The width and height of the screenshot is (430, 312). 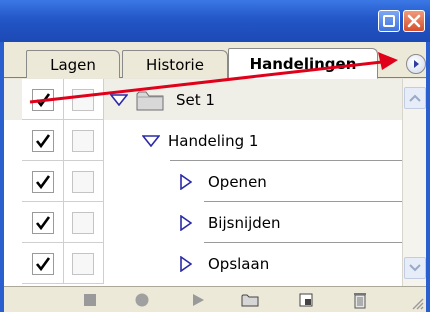 I want to click on tab-label: Lagen, so click(x=73, y=64).